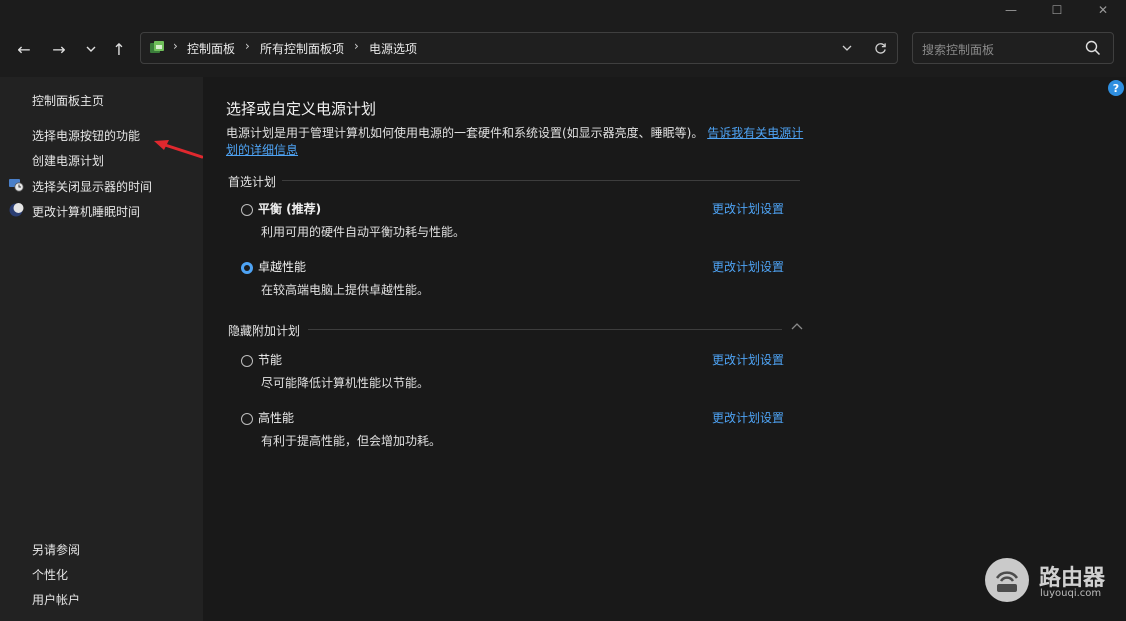 Image resolution: width=1126 pixels, height=621 pixels. Describe the element at coordinates (1013, 48) in the screenshot. I see `search-box: 搜索控制面板` at that location.